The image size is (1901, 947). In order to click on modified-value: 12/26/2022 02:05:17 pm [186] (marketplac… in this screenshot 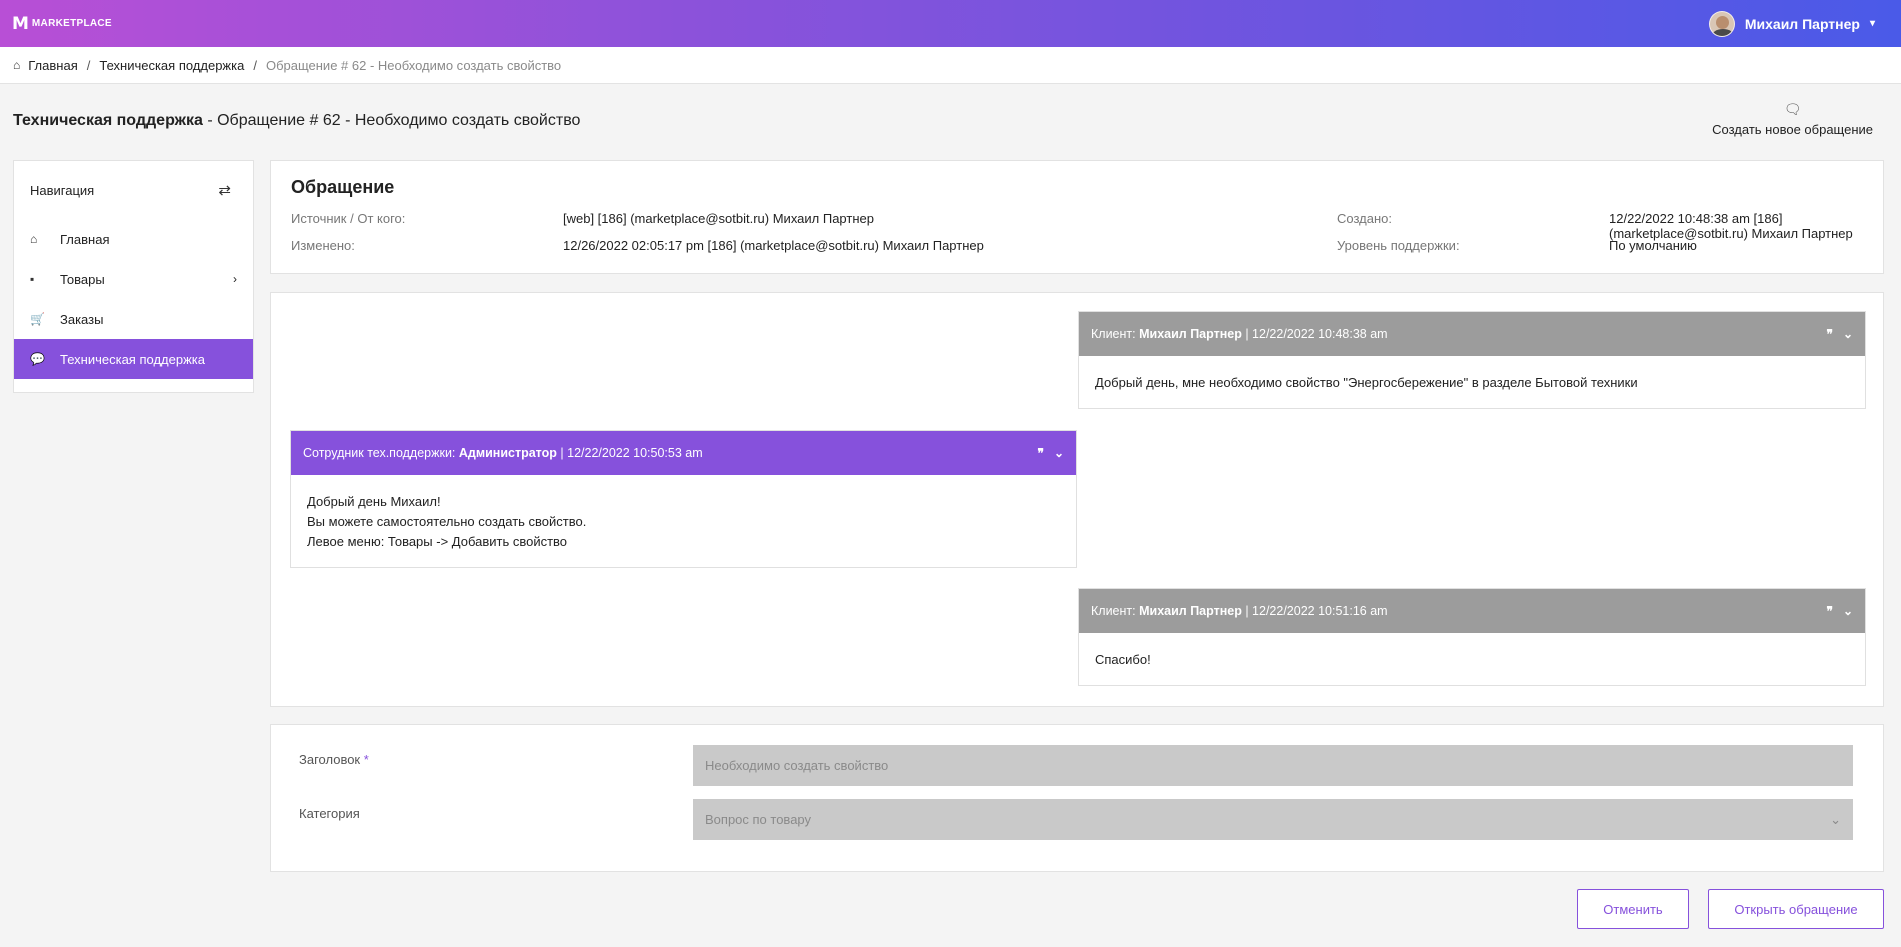, I will do `click(773, 245)`.